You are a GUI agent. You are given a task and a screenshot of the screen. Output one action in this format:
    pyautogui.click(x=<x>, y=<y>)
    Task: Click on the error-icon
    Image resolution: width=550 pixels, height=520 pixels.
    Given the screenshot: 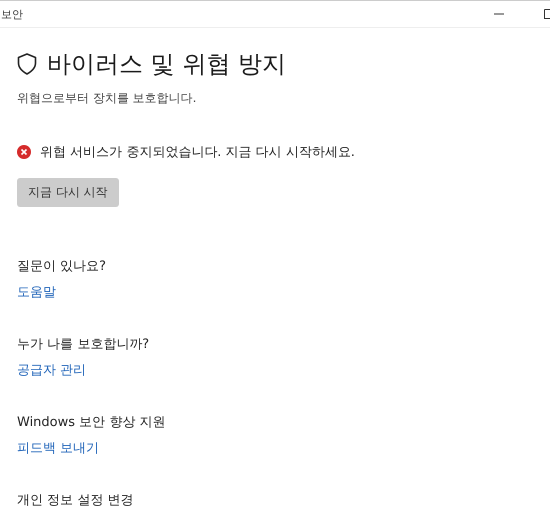 What is the action you would take?
    pyautogui.click(x=24, y=152)
    